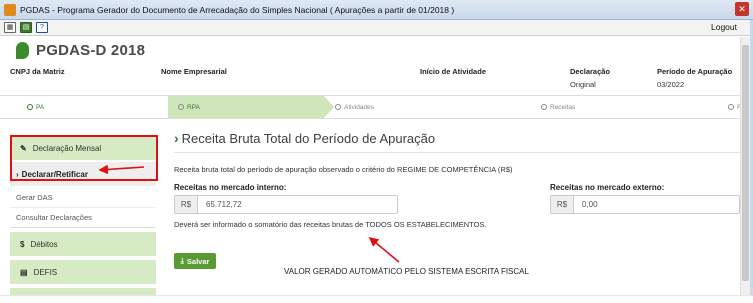  I want to click on scrollbar-thumb, so click(745, 163).